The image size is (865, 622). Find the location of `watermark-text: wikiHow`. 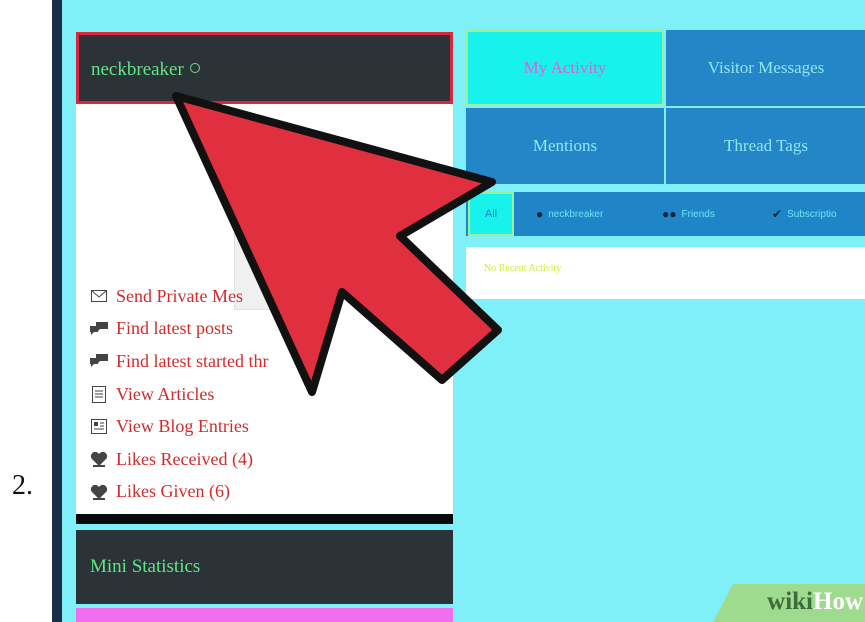

watermark-text: wikiHow is located at coordinates (815, 602).